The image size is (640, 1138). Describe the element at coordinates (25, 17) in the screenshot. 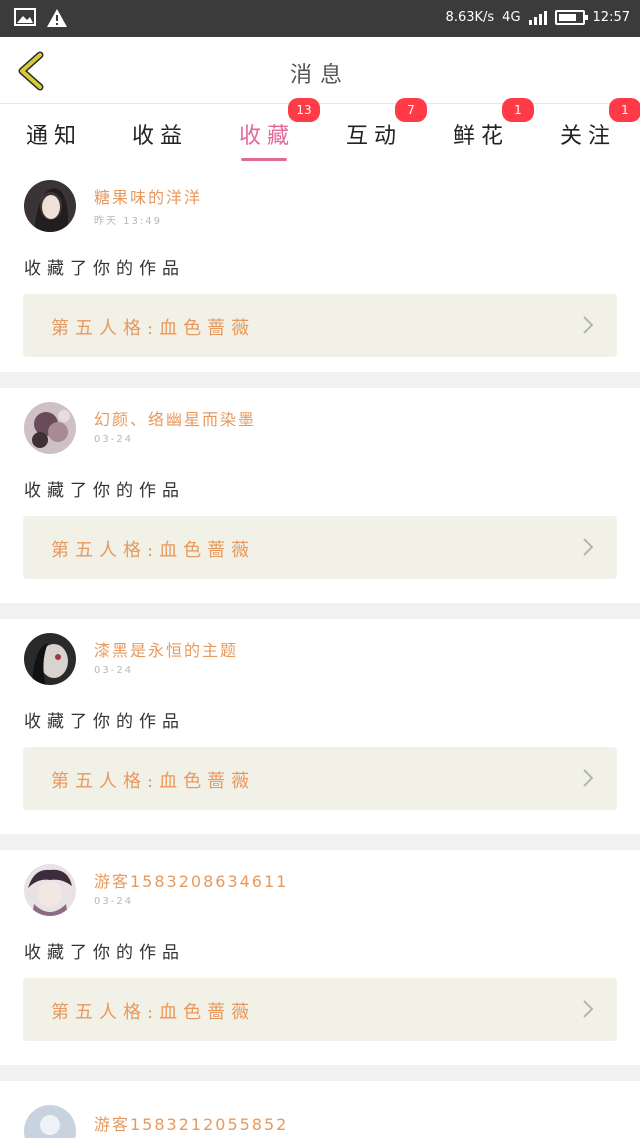

I see `gallery-icon` at that location.